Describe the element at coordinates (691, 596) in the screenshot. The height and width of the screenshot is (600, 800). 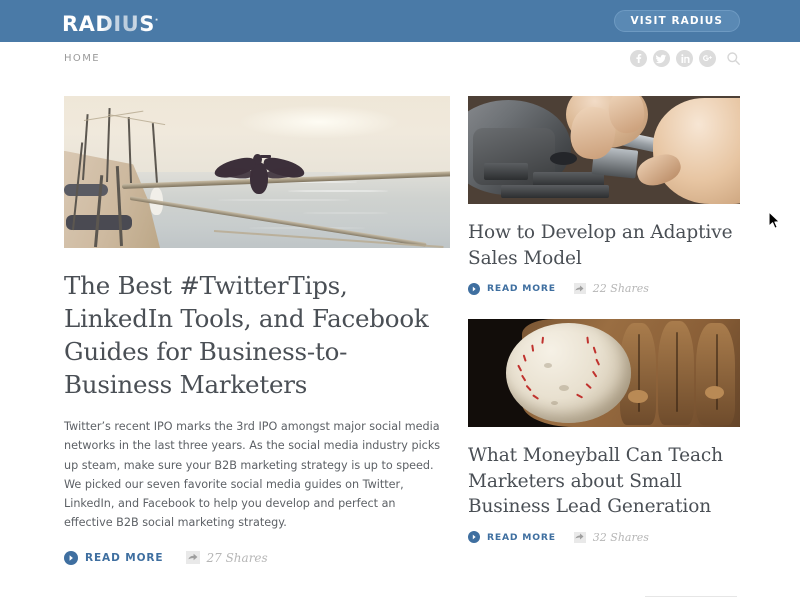
I see `section-divider` at that location.